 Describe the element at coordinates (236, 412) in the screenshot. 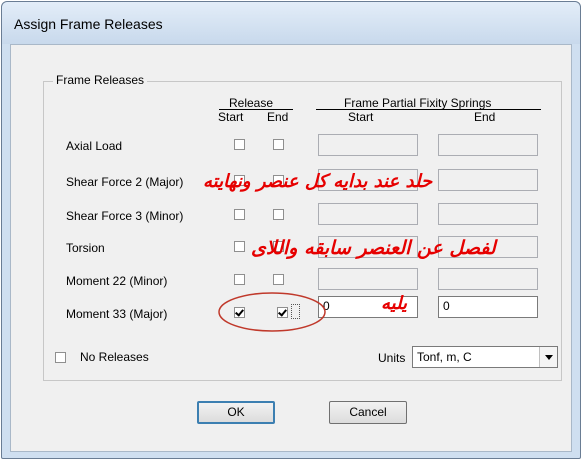

I see `ok-button: OK` at that location.